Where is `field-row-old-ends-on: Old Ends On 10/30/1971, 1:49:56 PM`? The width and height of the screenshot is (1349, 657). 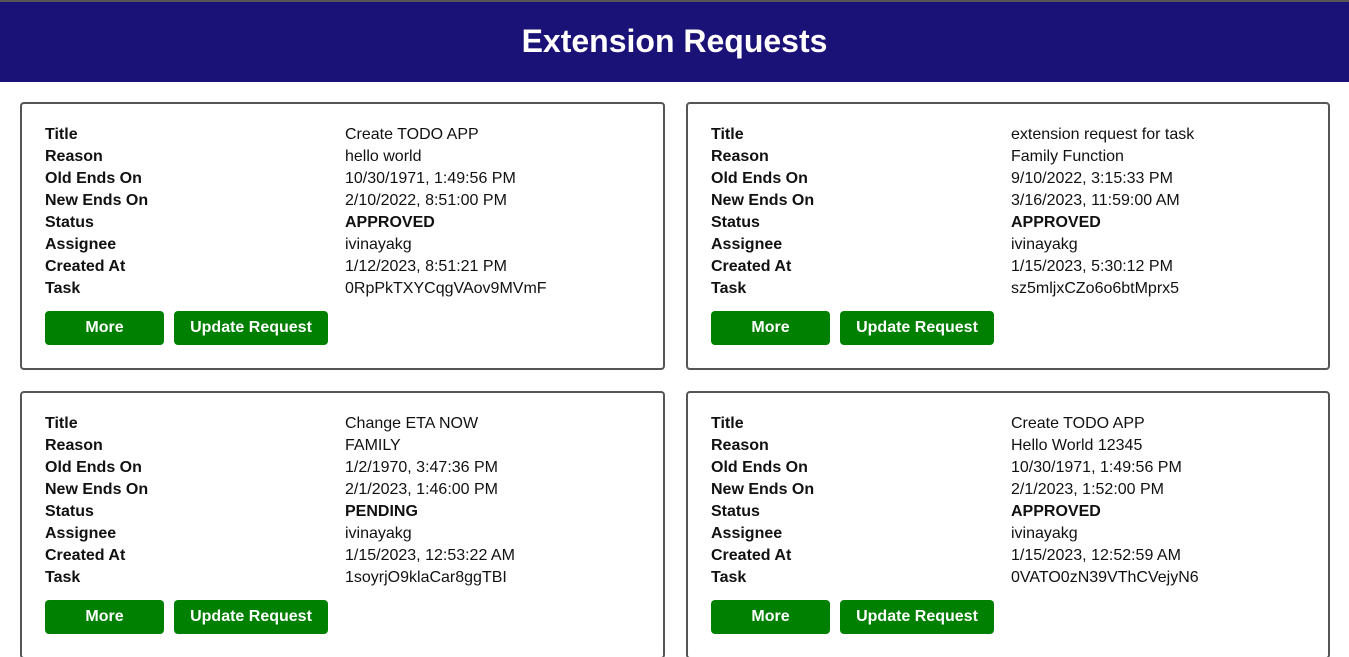 field-row-old-ends-on: Old Ends On 10/30/1971, 1:49:56 PM is located at coordinates (354, 179).